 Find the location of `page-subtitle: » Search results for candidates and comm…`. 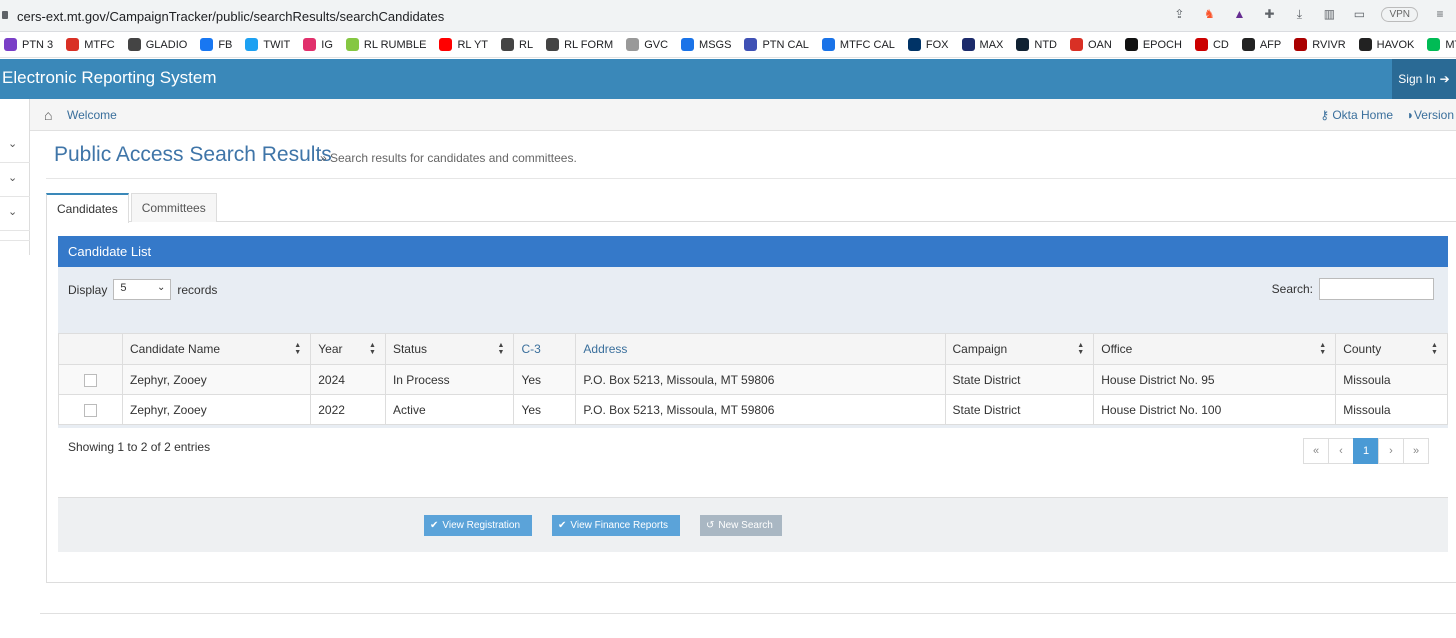

page-subtitle: » Search results for candidates and comm… is located at coordinates (448, 158).